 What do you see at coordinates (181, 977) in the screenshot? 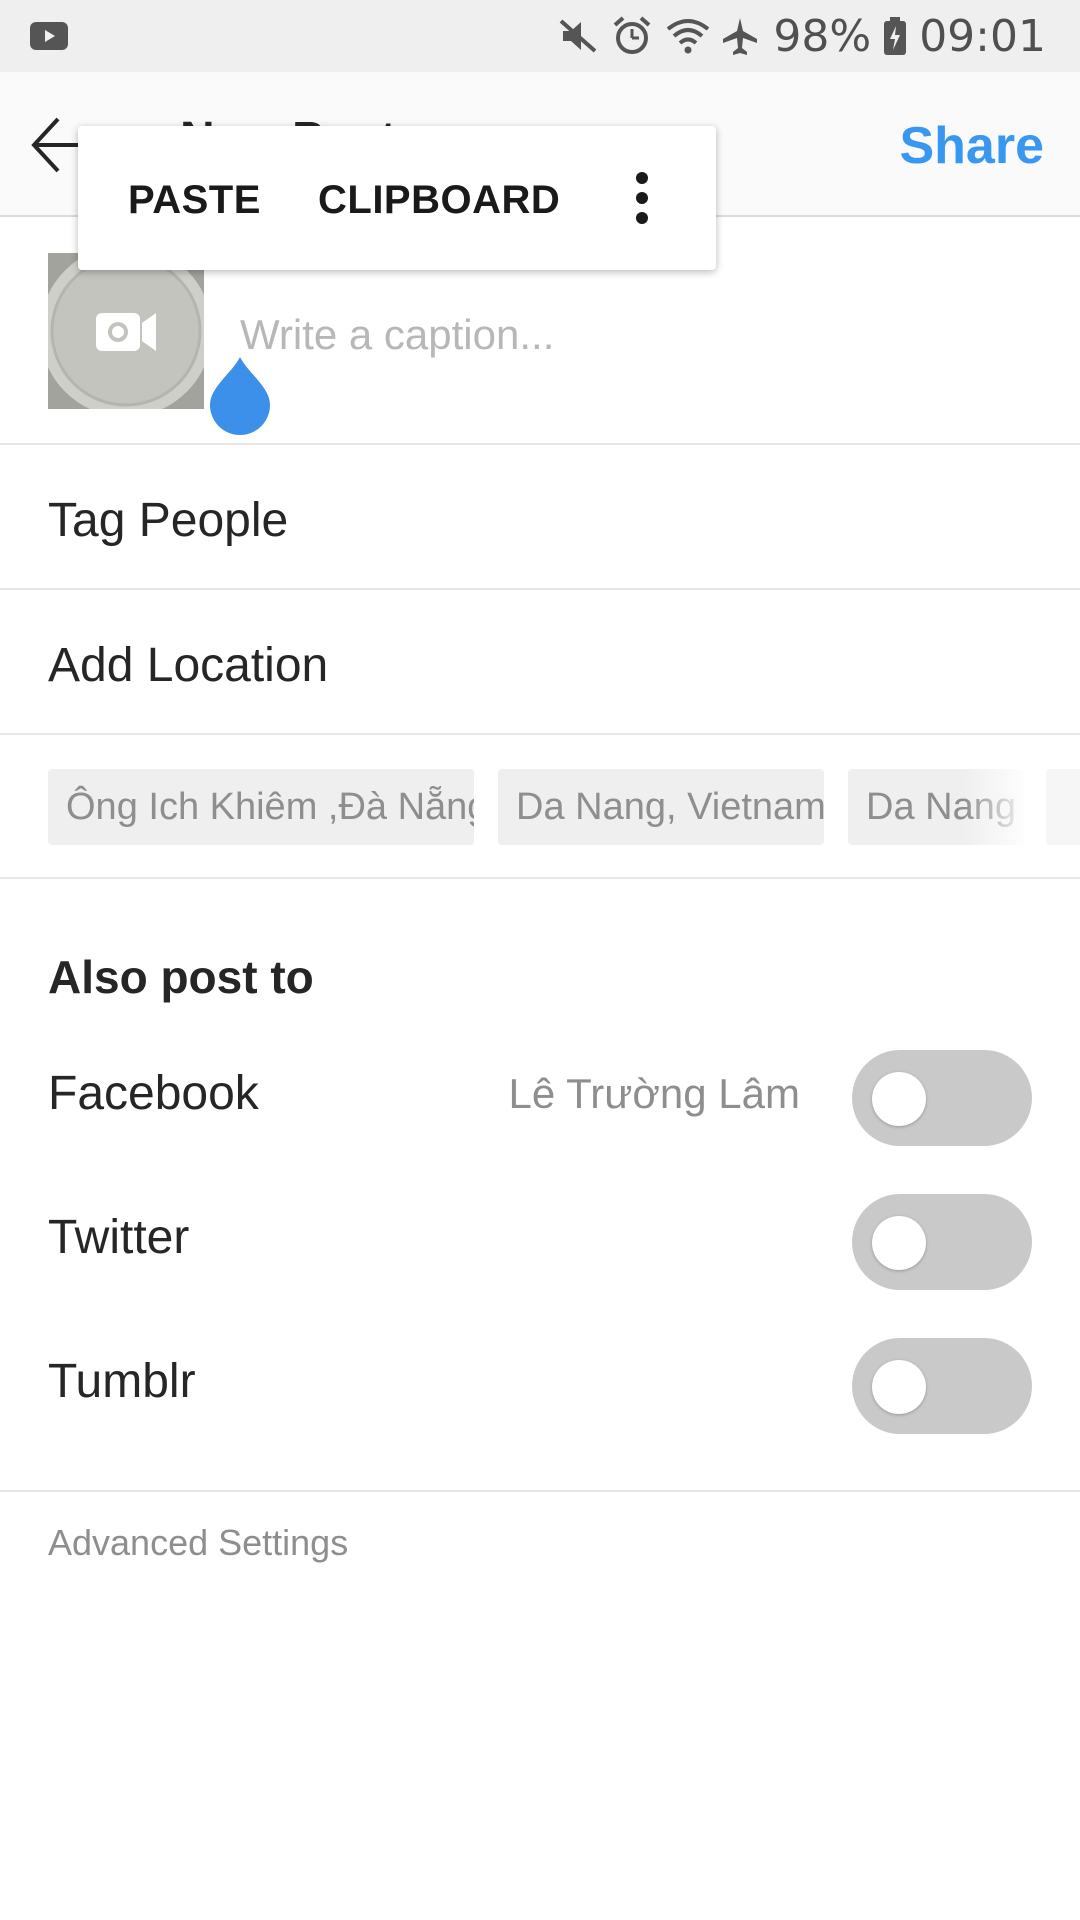
I see `also-post-to-heading: Also post to` at bounding box center [181, 977].